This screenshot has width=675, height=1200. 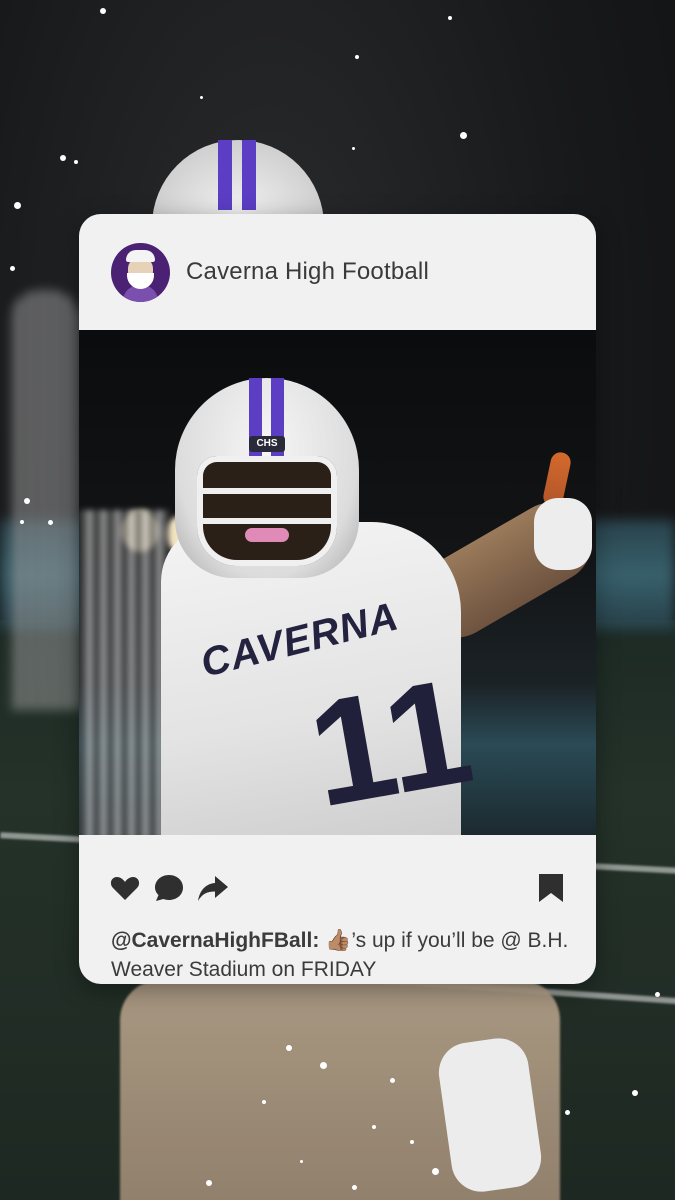 What do you see at coordinates (124, 672) in the screenshot?
I see `referee` at bounding box center [124, 672].